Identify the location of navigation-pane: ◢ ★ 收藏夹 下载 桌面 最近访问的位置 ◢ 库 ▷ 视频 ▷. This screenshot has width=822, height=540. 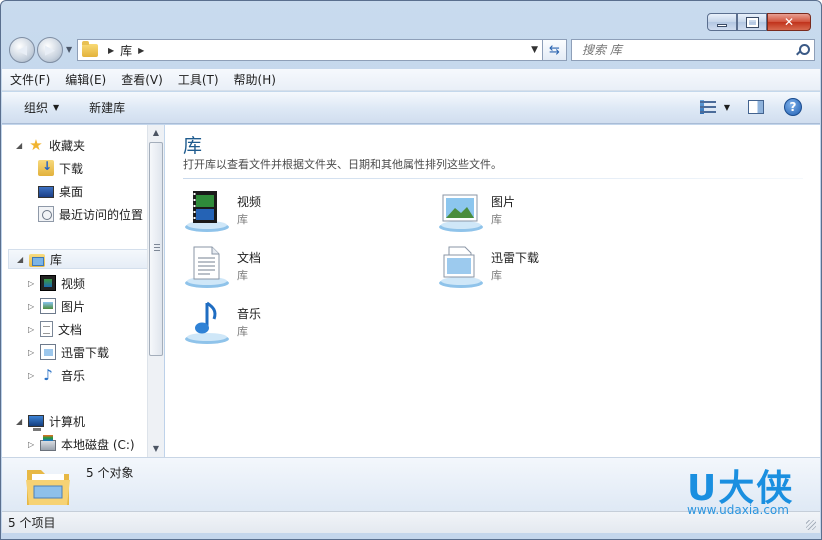
(83, 291).